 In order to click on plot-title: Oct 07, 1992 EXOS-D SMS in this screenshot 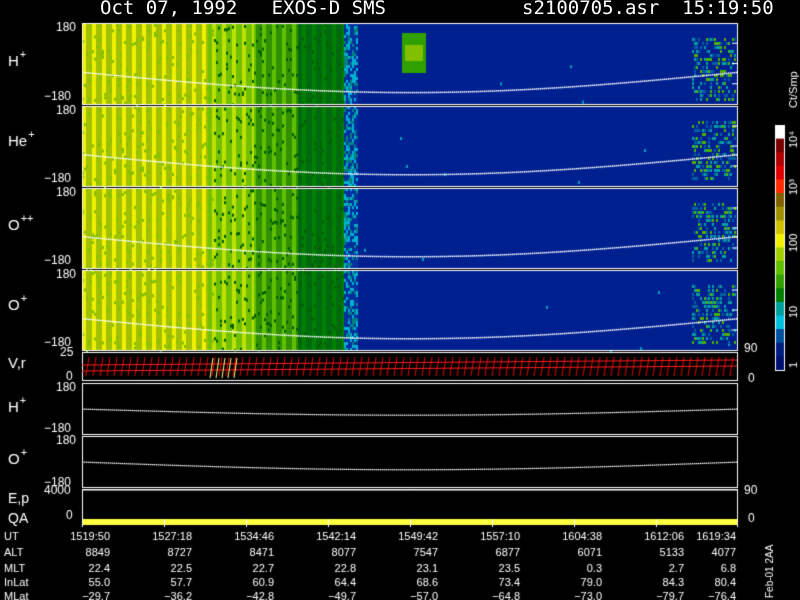, I will do `click(243, 9)`.